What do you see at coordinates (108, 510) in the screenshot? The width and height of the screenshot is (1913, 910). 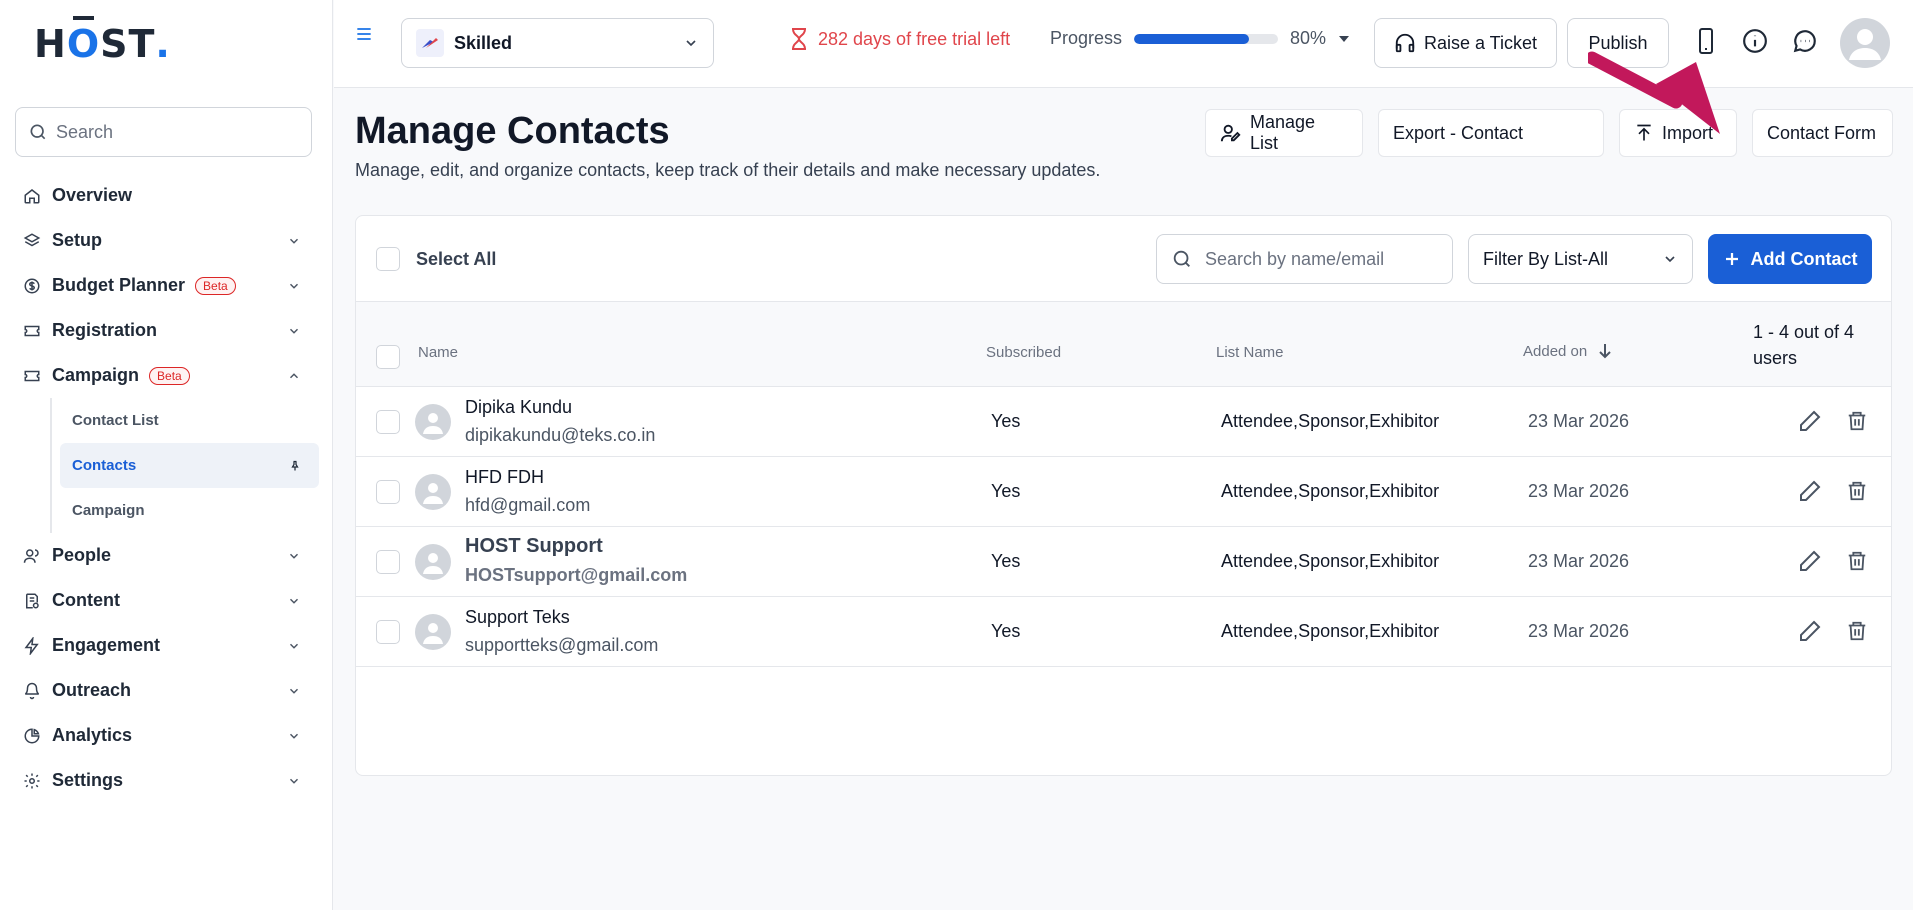 I see `subitem-label: Campaign` at bounding box center [108, 510].